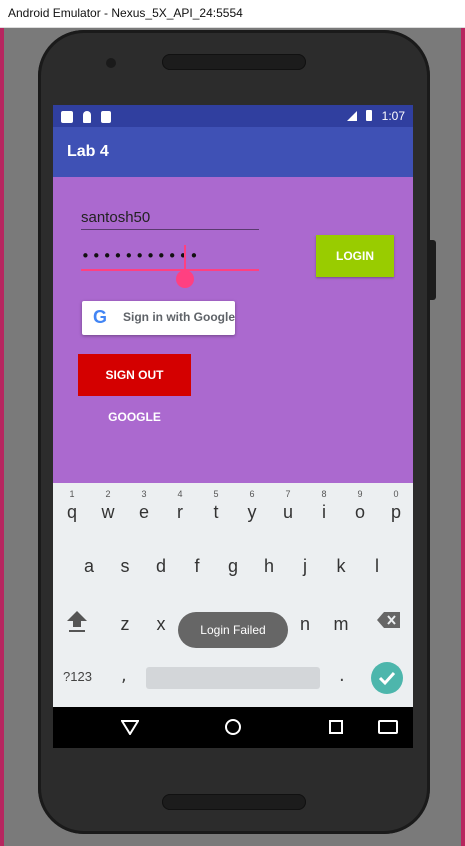  I want to click on key-k: k, so click(341, 563).